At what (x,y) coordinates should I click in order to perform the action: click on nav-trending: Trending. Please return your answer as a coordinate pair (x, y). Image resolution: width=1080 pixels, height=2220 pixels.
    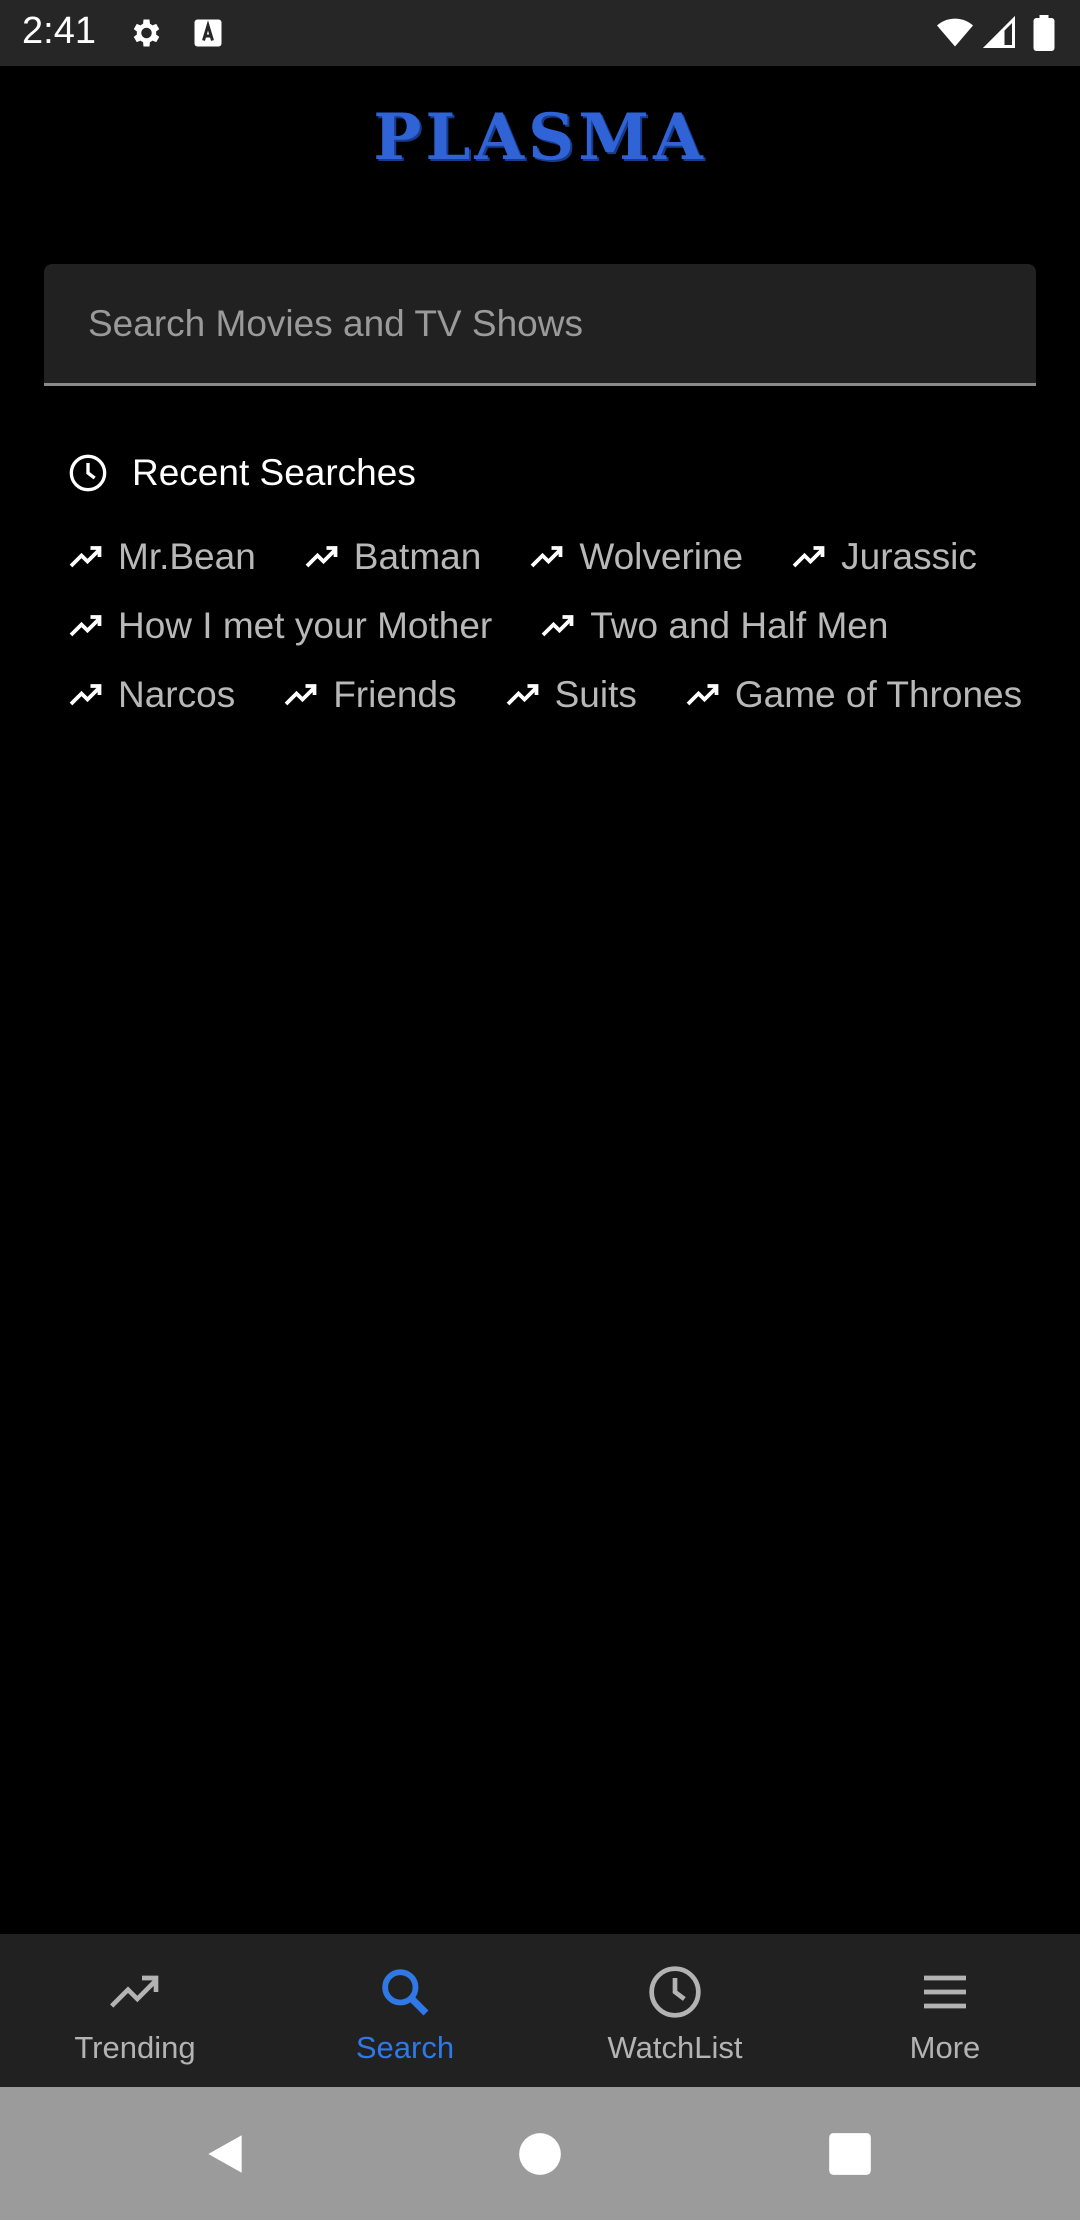
    Looking at the image, I should click on (135, 2010).